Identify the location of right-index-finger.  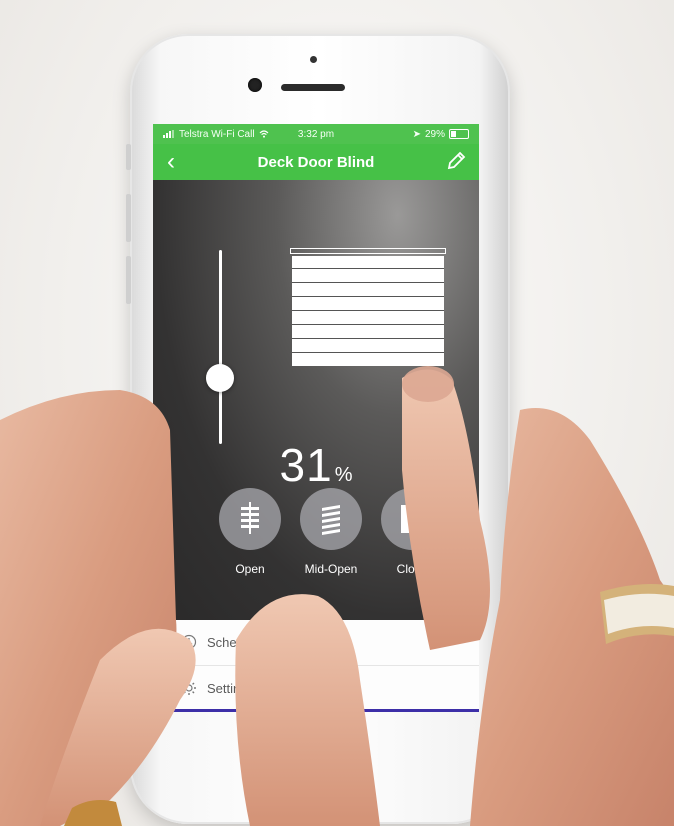
(446, 509).